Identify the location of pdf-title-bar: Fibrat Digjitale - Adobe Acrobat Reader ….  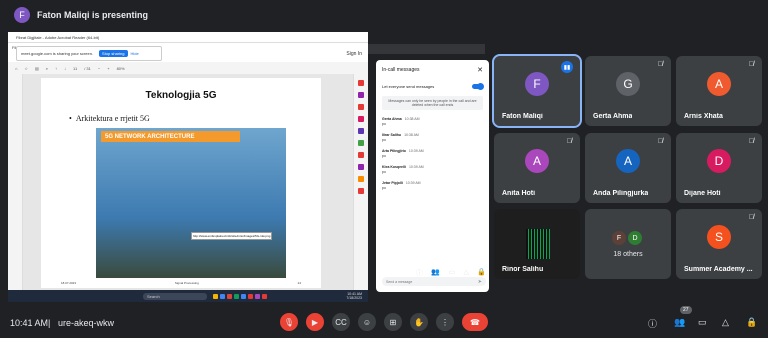
(188, 37).